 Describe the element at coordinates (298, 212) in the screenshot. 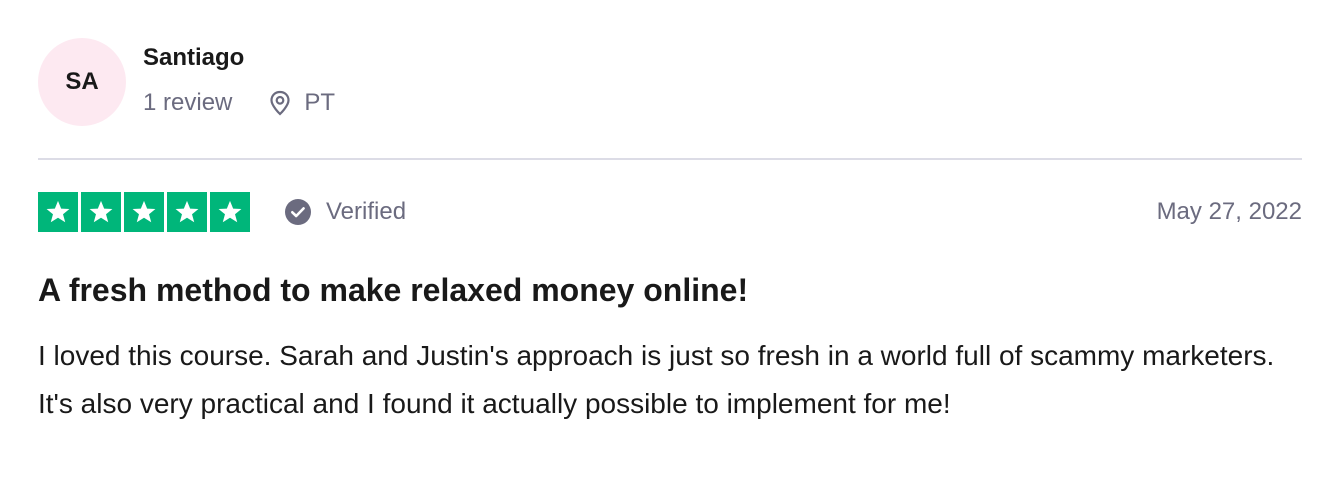

I see `check-circle-icon` at that location.